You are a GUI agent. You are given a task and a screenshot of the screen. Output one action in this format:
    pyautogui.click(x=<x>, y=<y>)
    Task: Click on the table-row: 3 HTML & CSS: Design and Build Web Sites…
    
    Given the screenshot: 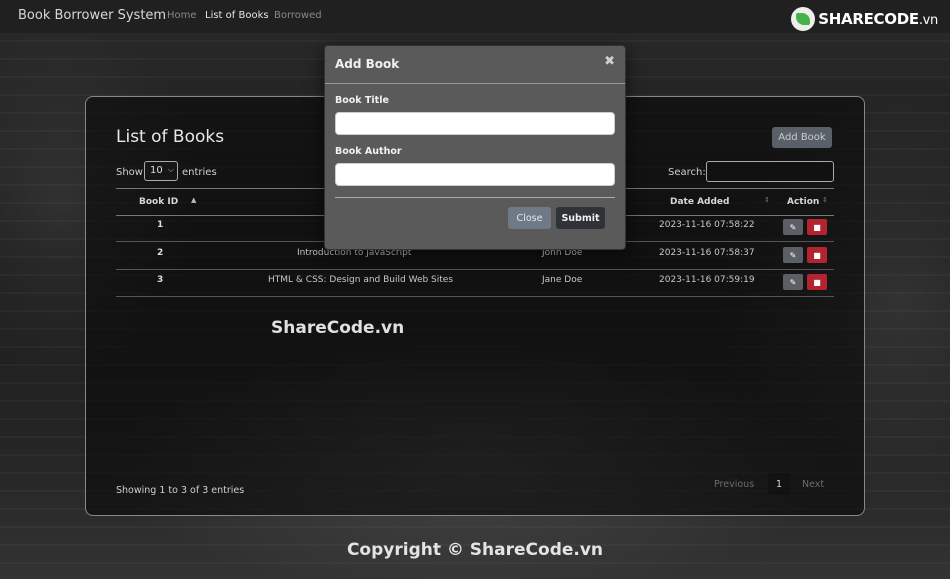 What is the action you would take?
    pyautogui.click(x=475, y=283)
    